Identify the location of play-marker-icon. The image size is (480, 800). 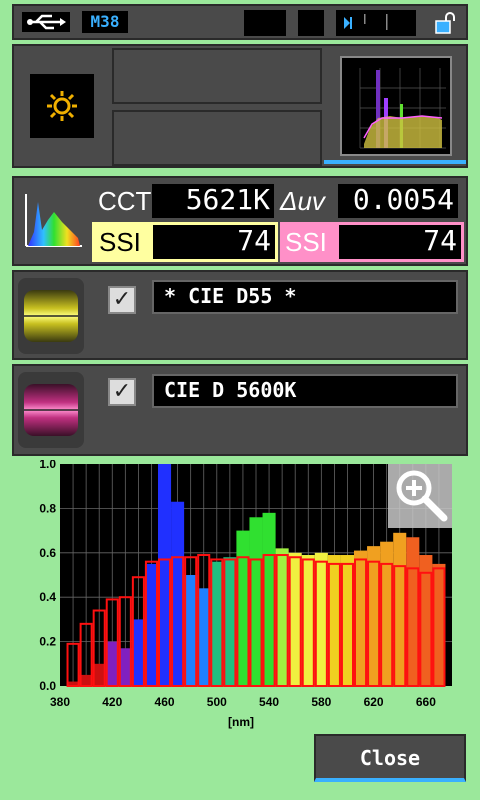
(366, 22).